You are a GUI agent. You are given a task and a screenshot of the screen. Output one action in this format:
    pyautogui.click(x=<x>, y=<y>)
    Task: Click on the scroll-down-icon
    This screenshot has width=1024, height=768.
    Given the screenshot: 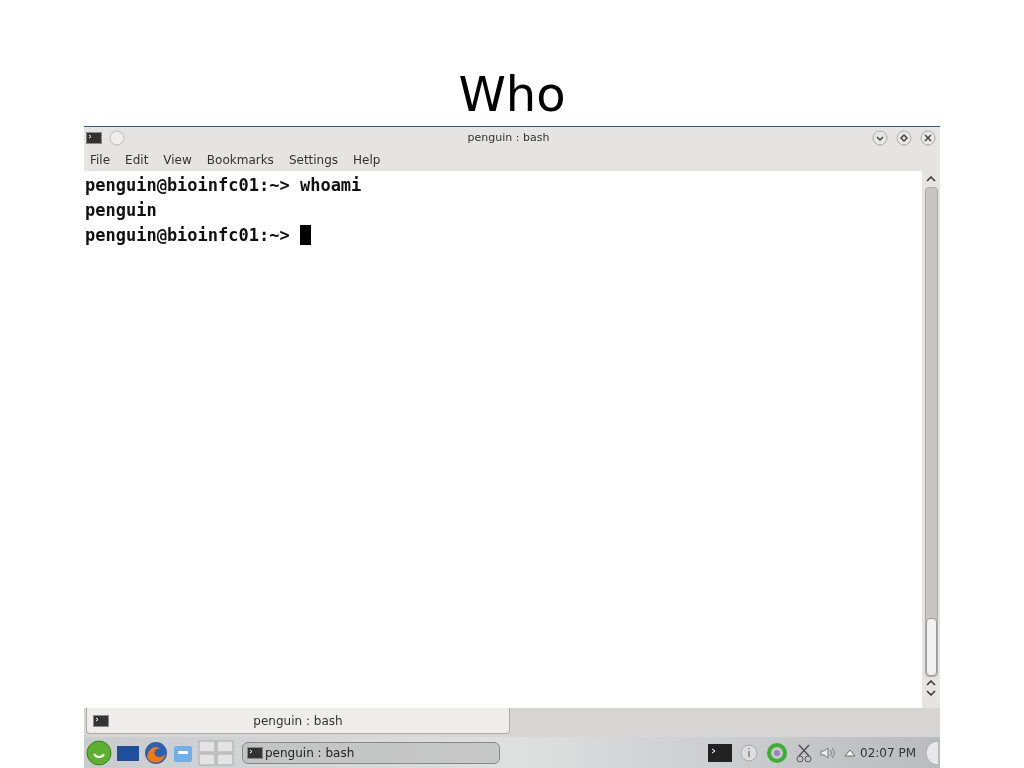 What is the action you would take?
    pyautogui.click(x=931, y=692)
    